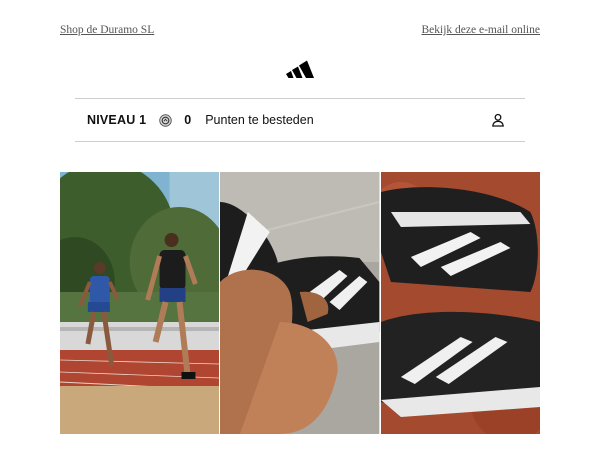 This screenshot has width=600, height=450. I want to click on view-email-online-link: Bekijk deze e-mail online, so click(481, 30).